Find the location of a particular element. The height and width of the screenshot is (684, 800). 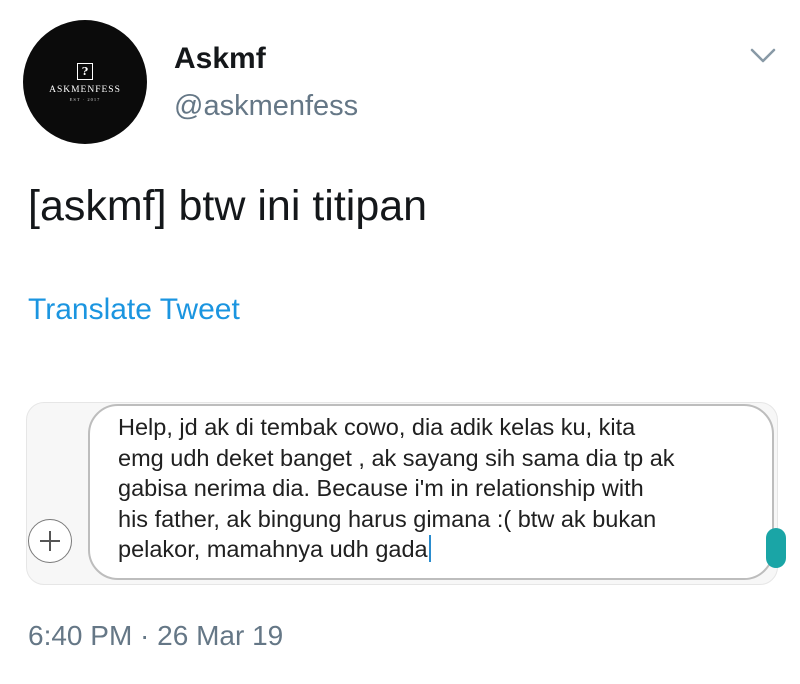

avatar-tagline: EST · 2017 is located at coordinates (85, 99).